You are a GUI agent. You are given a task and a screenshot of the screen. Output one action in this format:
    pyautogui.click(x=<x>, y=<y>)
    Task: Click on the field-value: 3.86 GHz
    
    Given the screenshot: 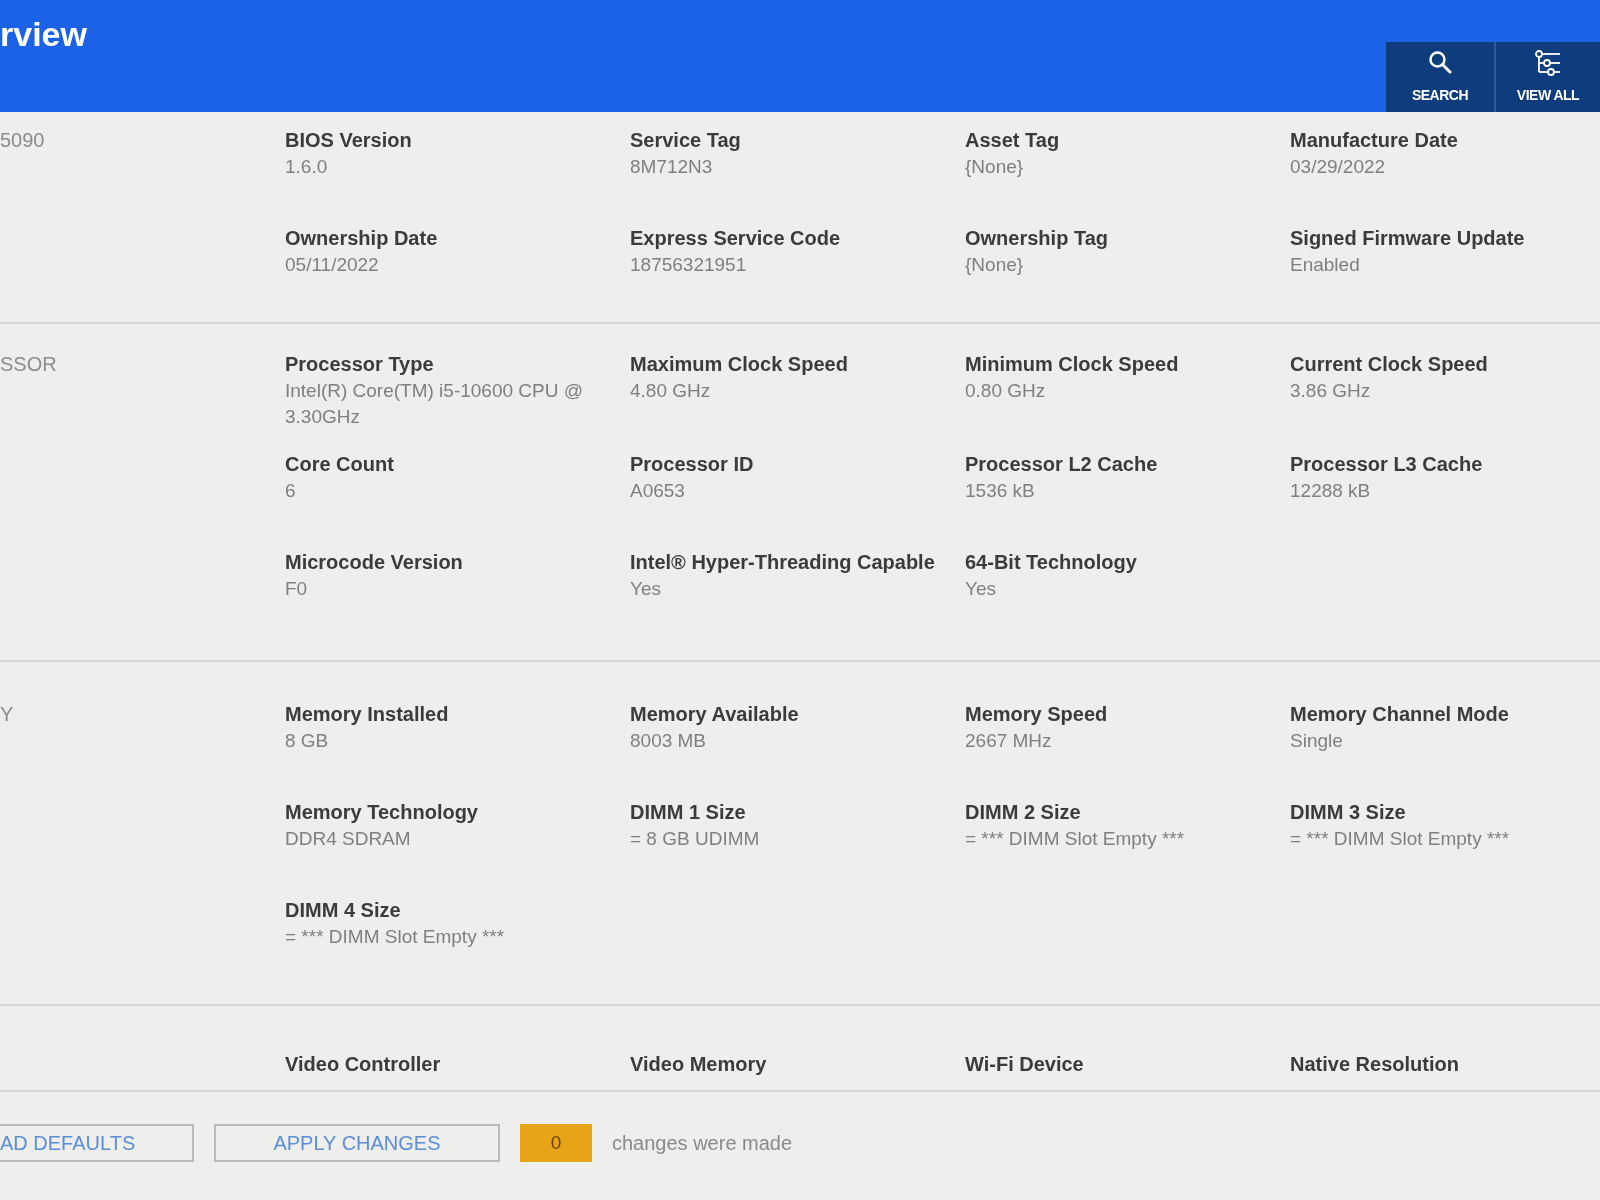 What is the action you would take?
    pyautogui.click(x=1330, y=391)
    